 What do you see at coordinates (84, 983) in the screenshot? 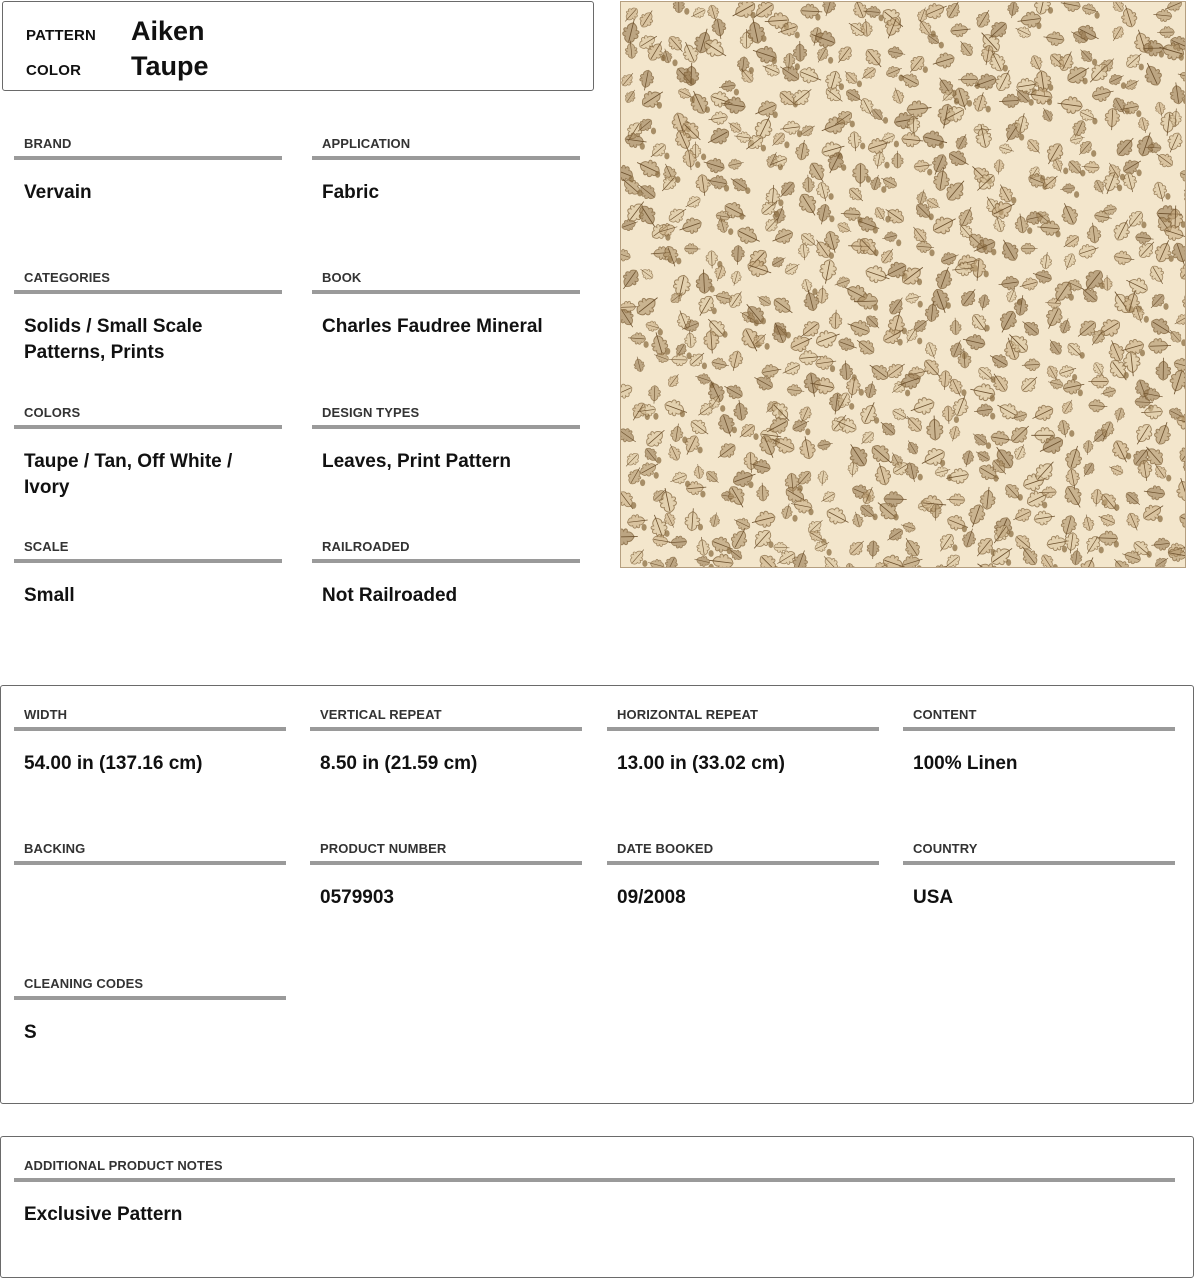
I see `cleaning-codes-label: CLEANING CODES` at bounding box center [84, 983].